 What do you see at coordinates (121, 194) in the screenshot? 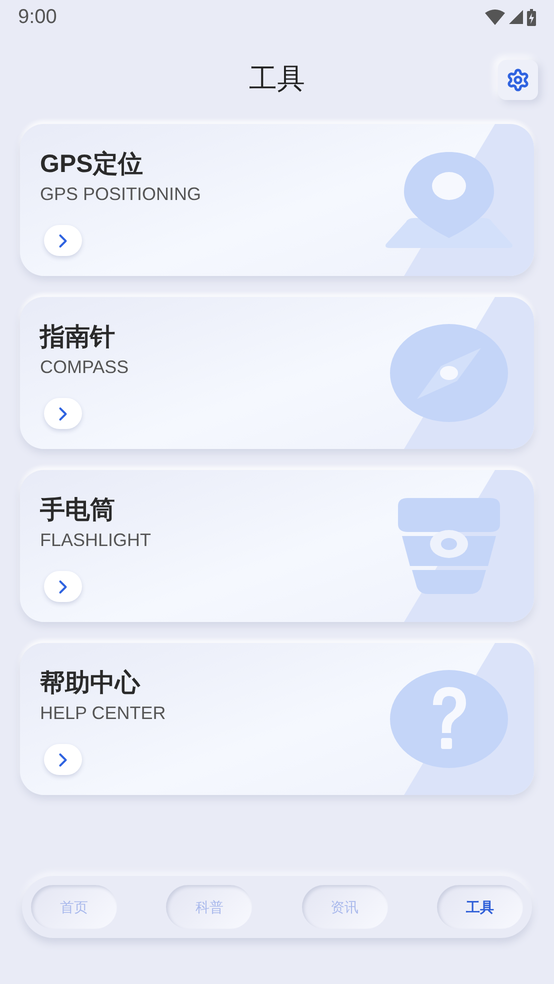
I see `card-subtitle: GPS POSITIONING` at bounding box center [121, 194].